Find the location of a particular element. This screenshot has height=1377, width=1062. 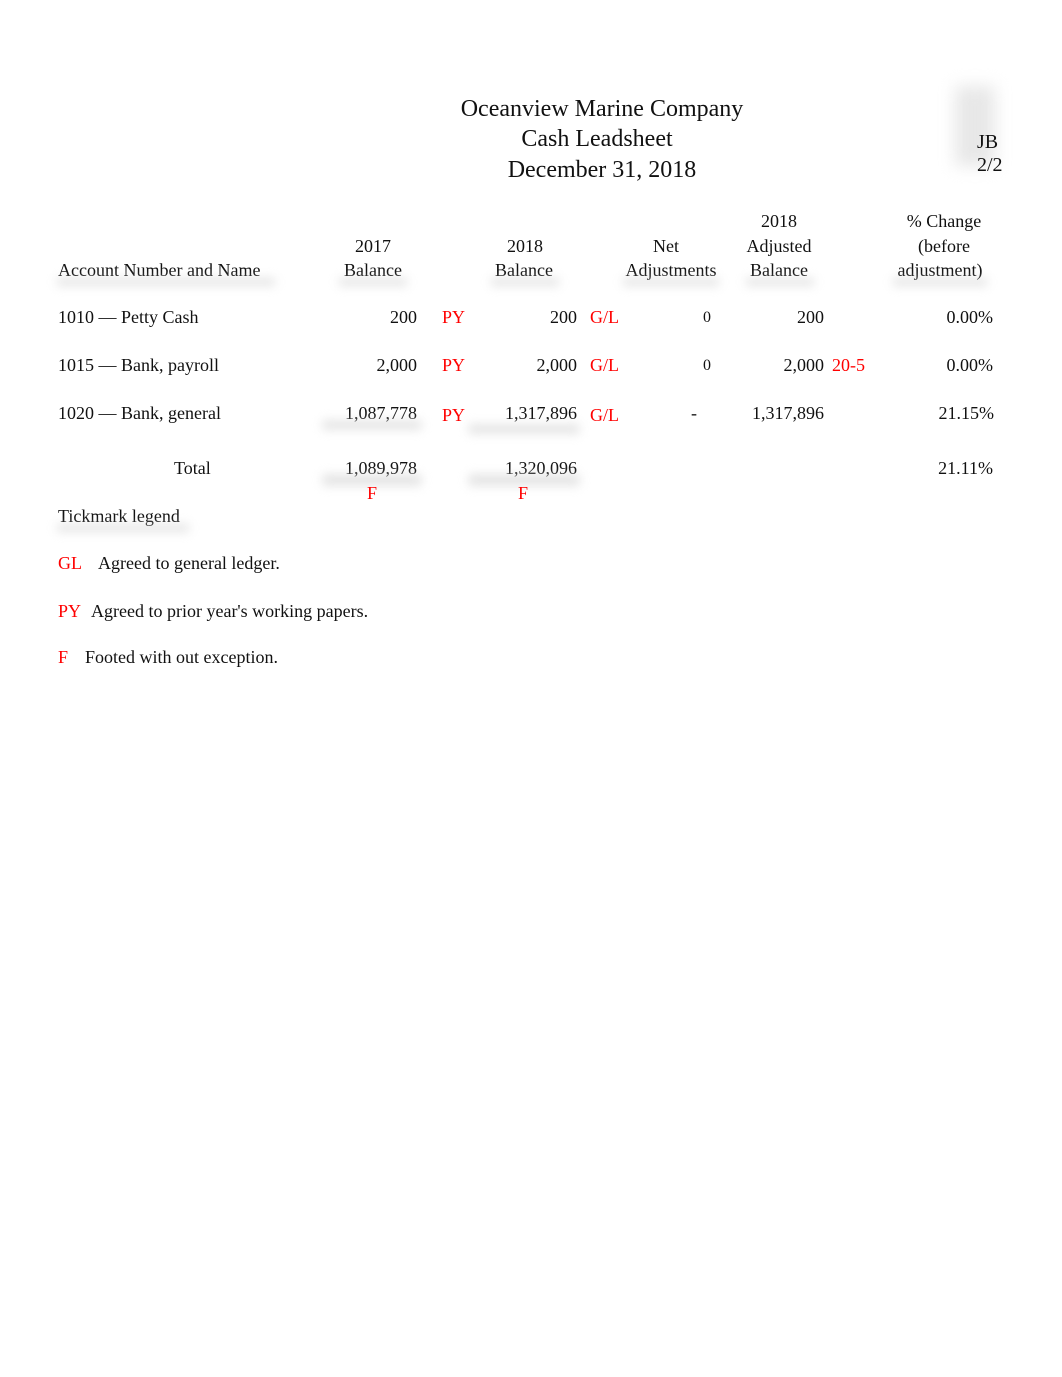

col-header-pct-2: (before is located at coordinates (944, 246).